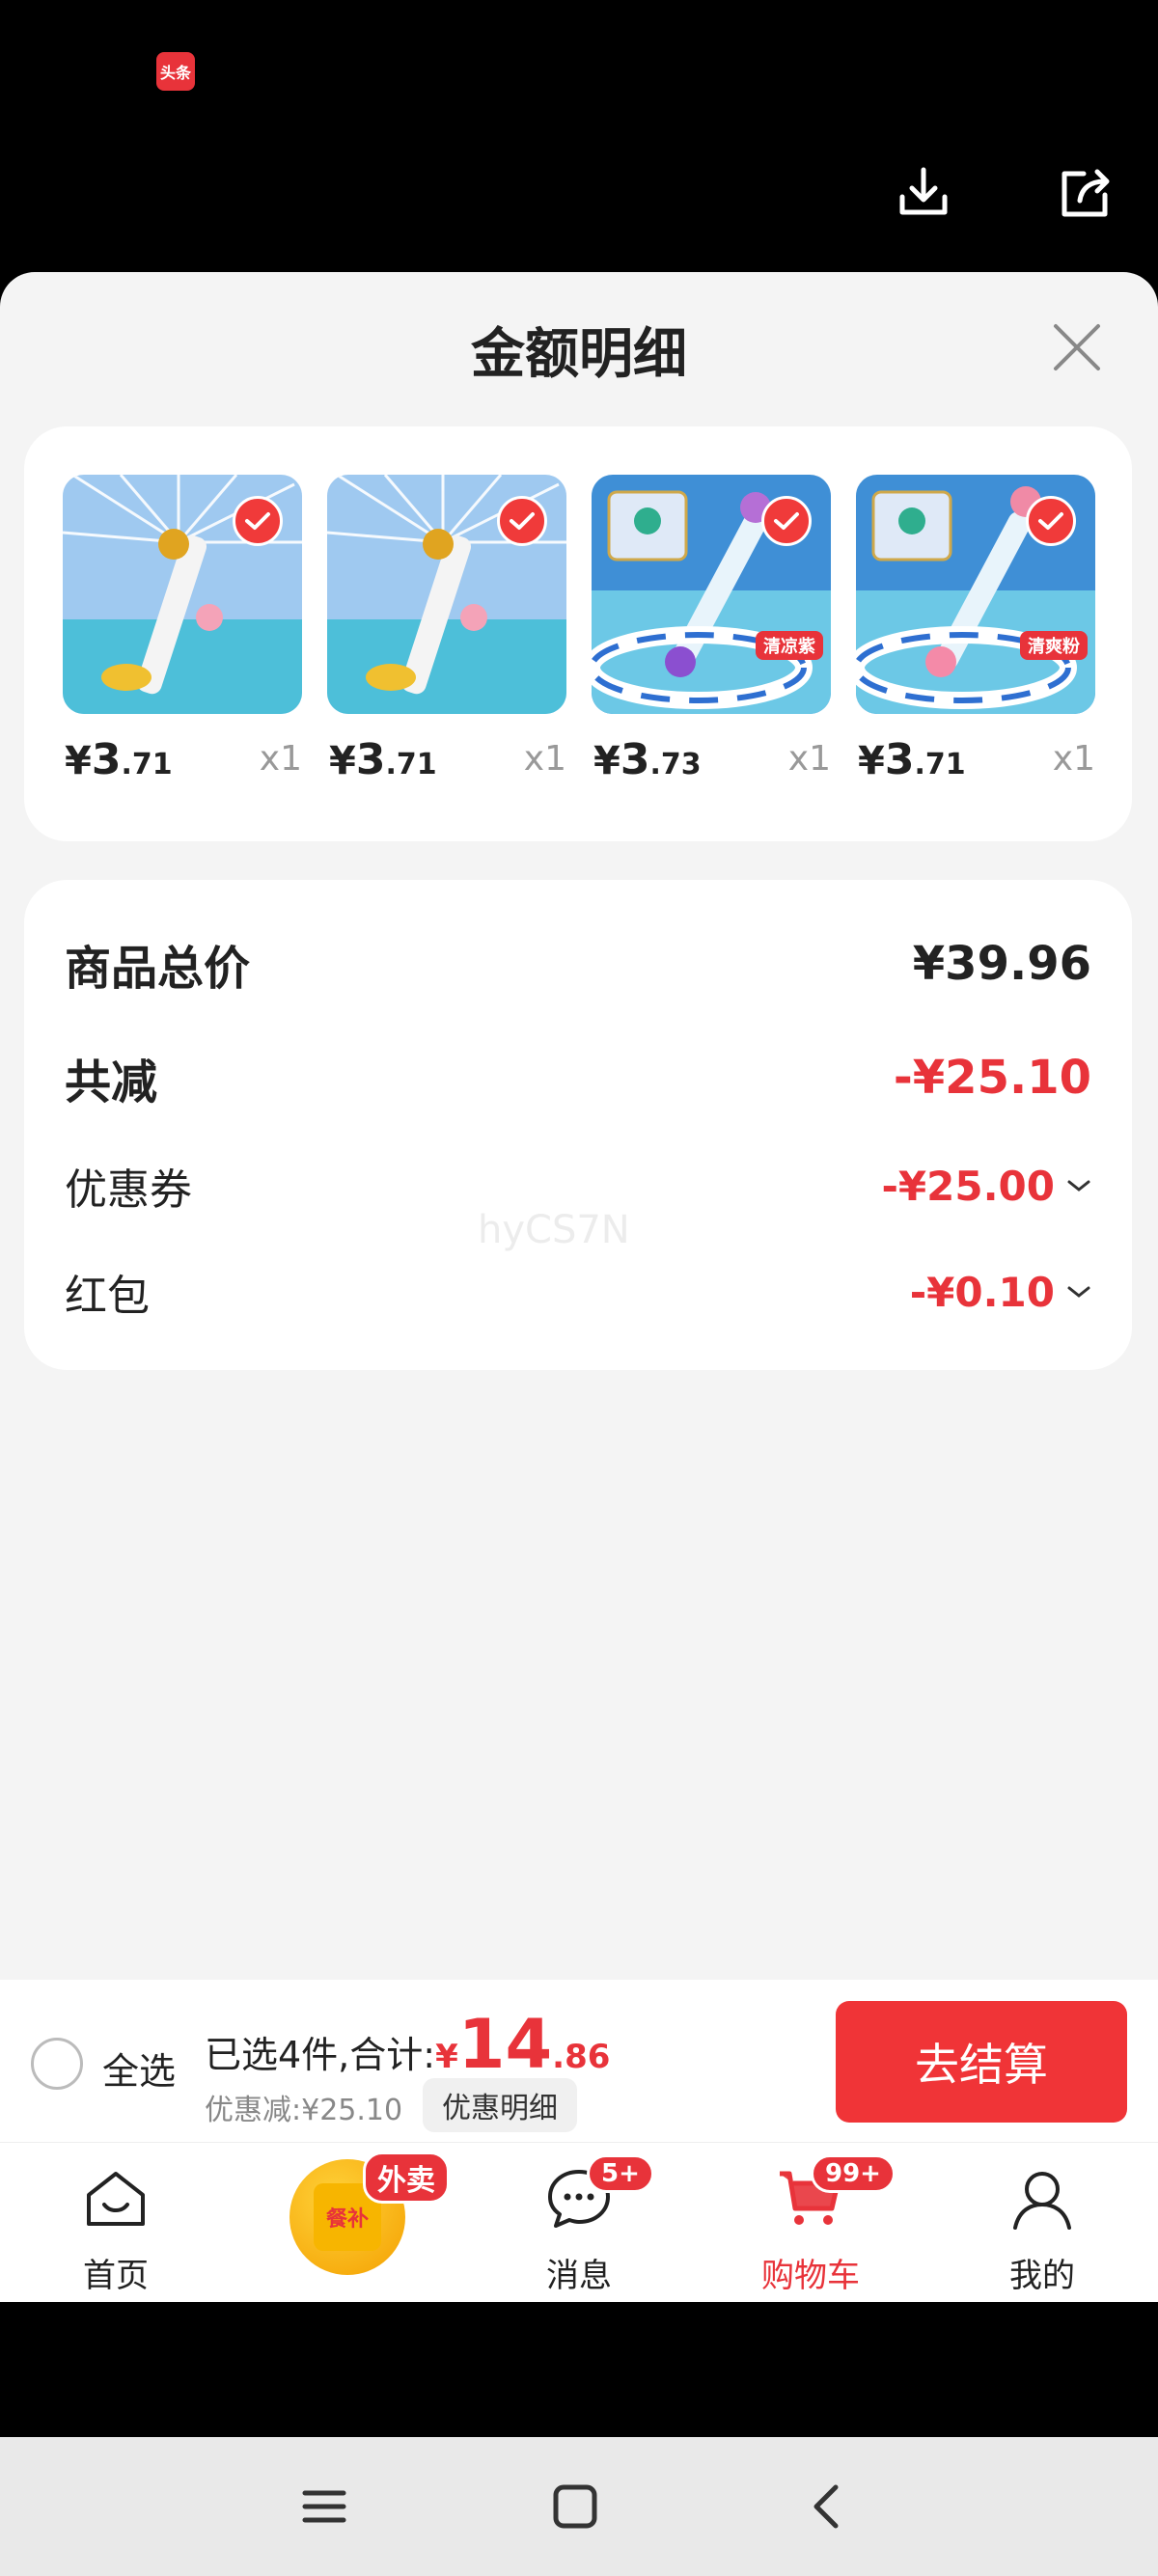  I want to click on bottom-tab-bar: 首页 5+ 消息 99+ 购物车 我的, so click(579, 2222).